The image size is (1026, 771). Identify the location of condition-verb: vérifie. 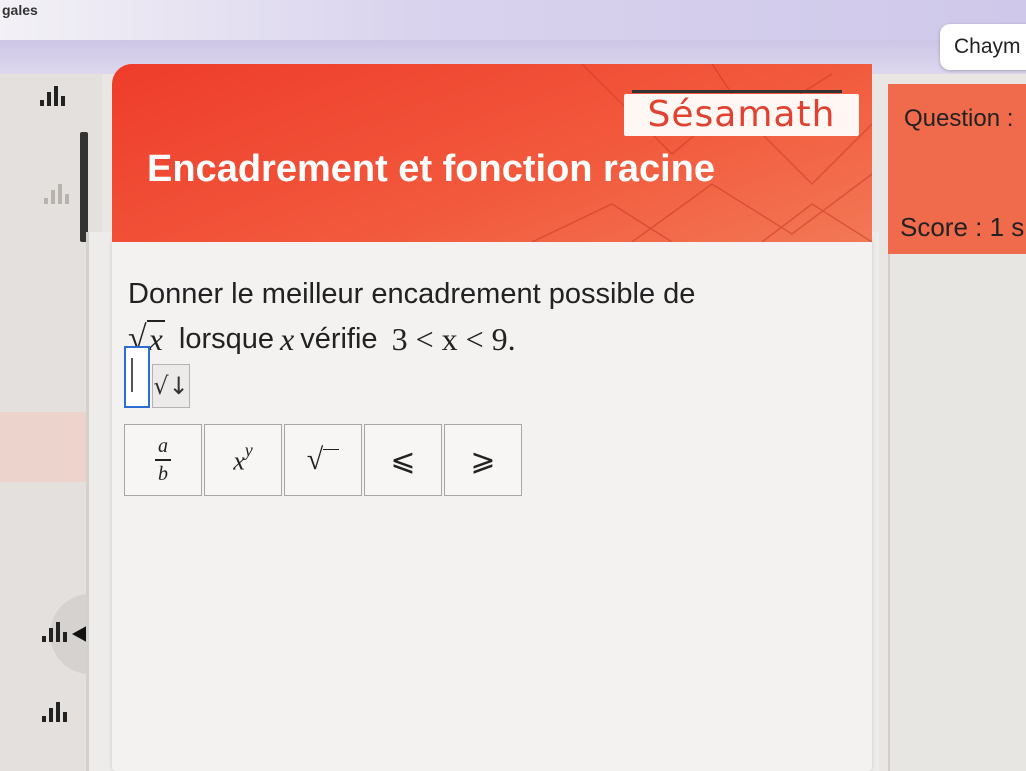
(339, 338).